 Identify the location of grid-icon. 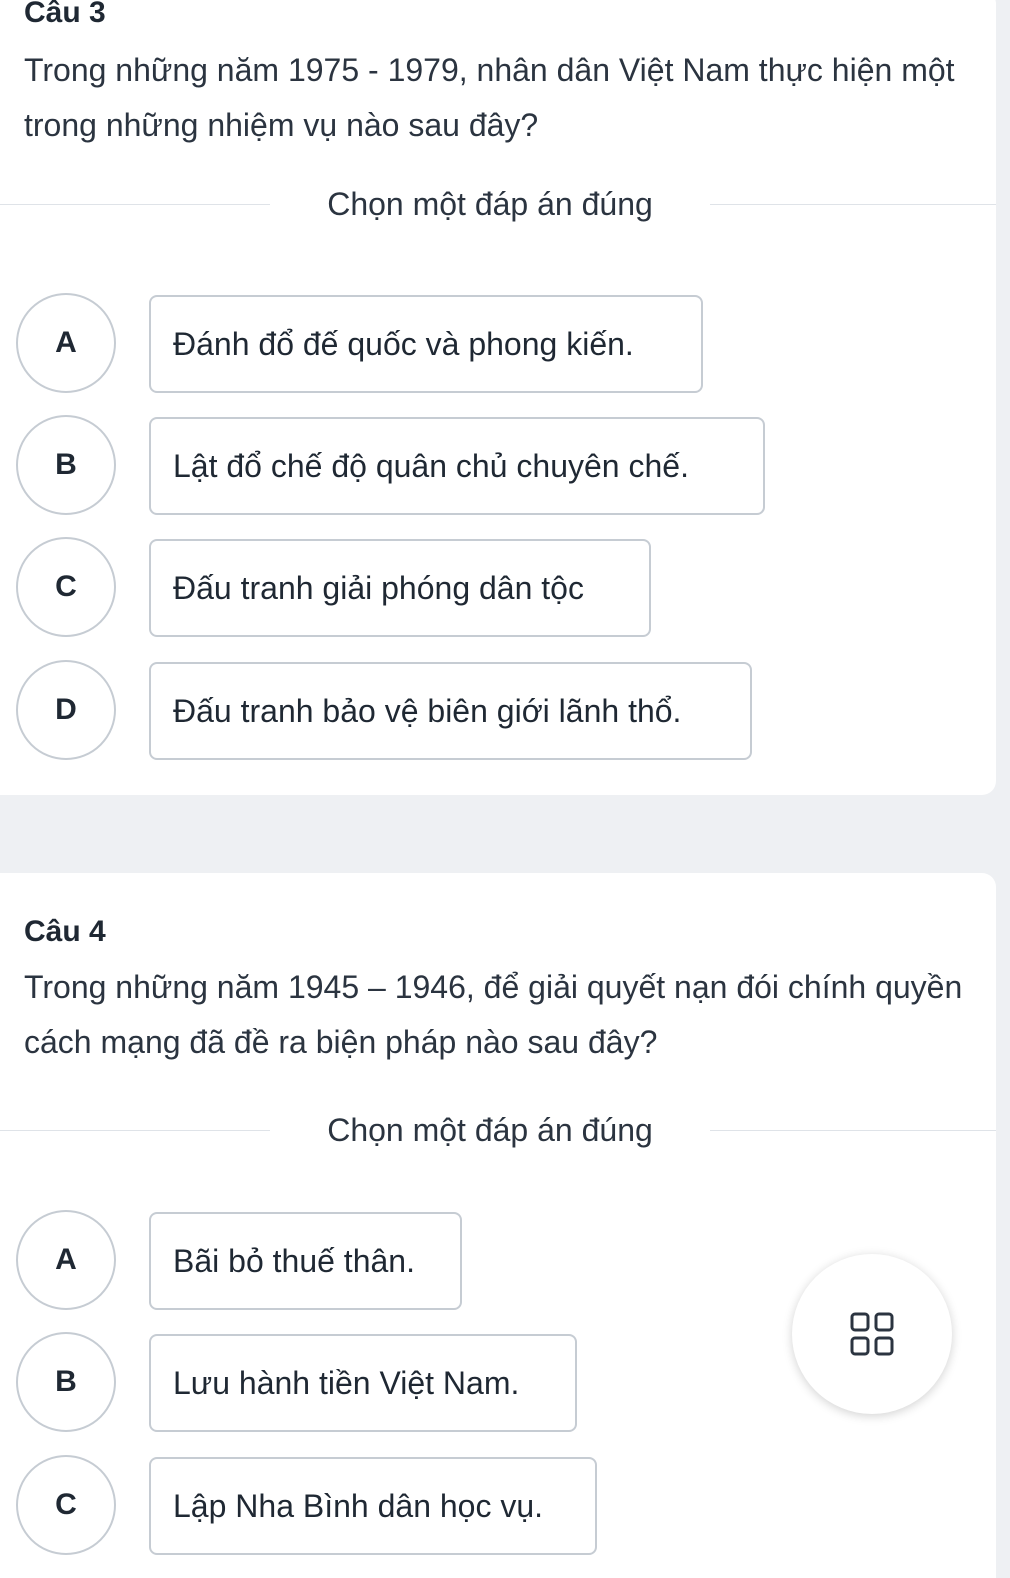
(872, 1334).